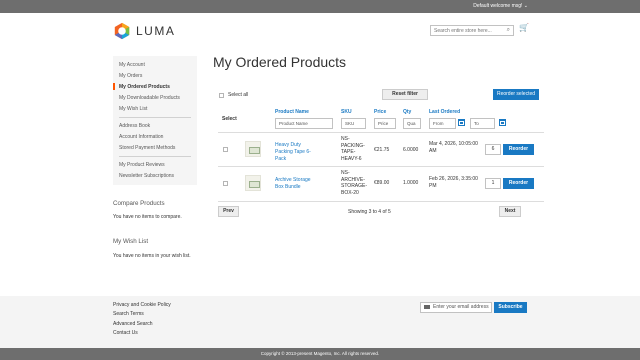 This screenshot has height=360, width=640. What do you see at coordinates (380, 112) in the screenshot?
I see `column-price: Price` at bounding box center [380, 112].